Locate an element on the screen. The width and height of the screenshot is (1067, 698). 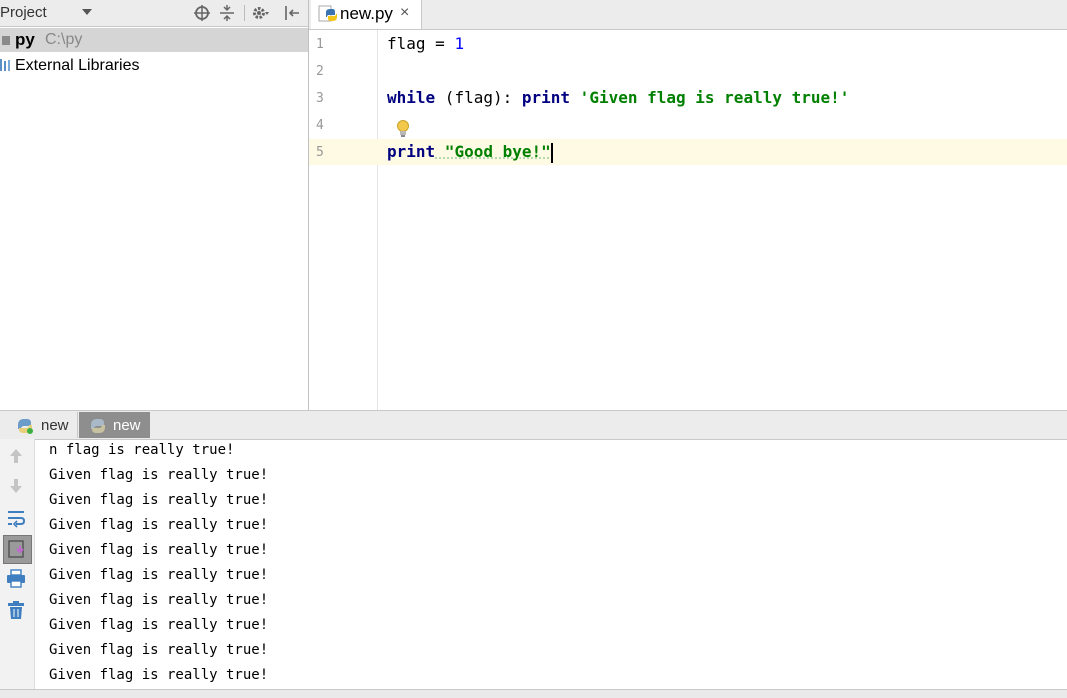
code-number: 1 is located at coordinates (459, 43).